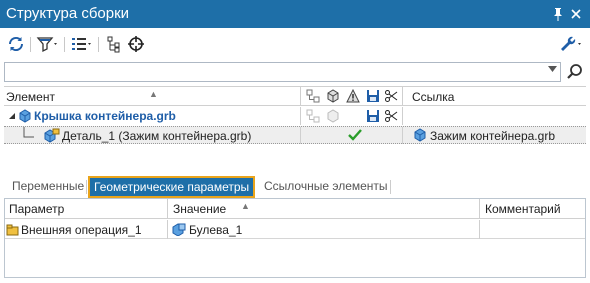 This screenshot has width=590, height=283. I want to click on refresh-button, so click(16, 44).